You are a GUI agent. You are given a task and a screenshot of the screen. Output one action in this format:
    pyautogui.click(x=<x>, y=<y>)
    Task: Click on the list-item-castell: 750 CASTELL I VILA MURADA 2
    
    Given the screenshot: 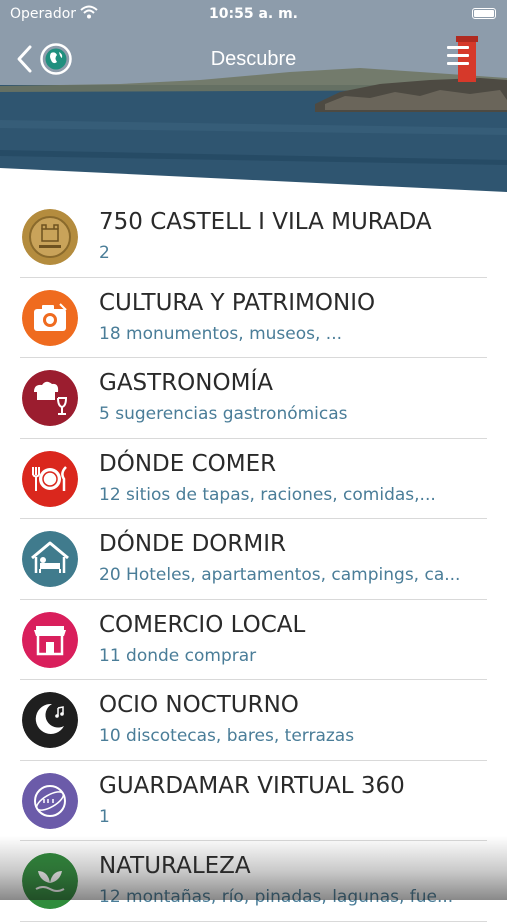 What is the action you would take?
    pyautogui.click(x=253, y=237)
    